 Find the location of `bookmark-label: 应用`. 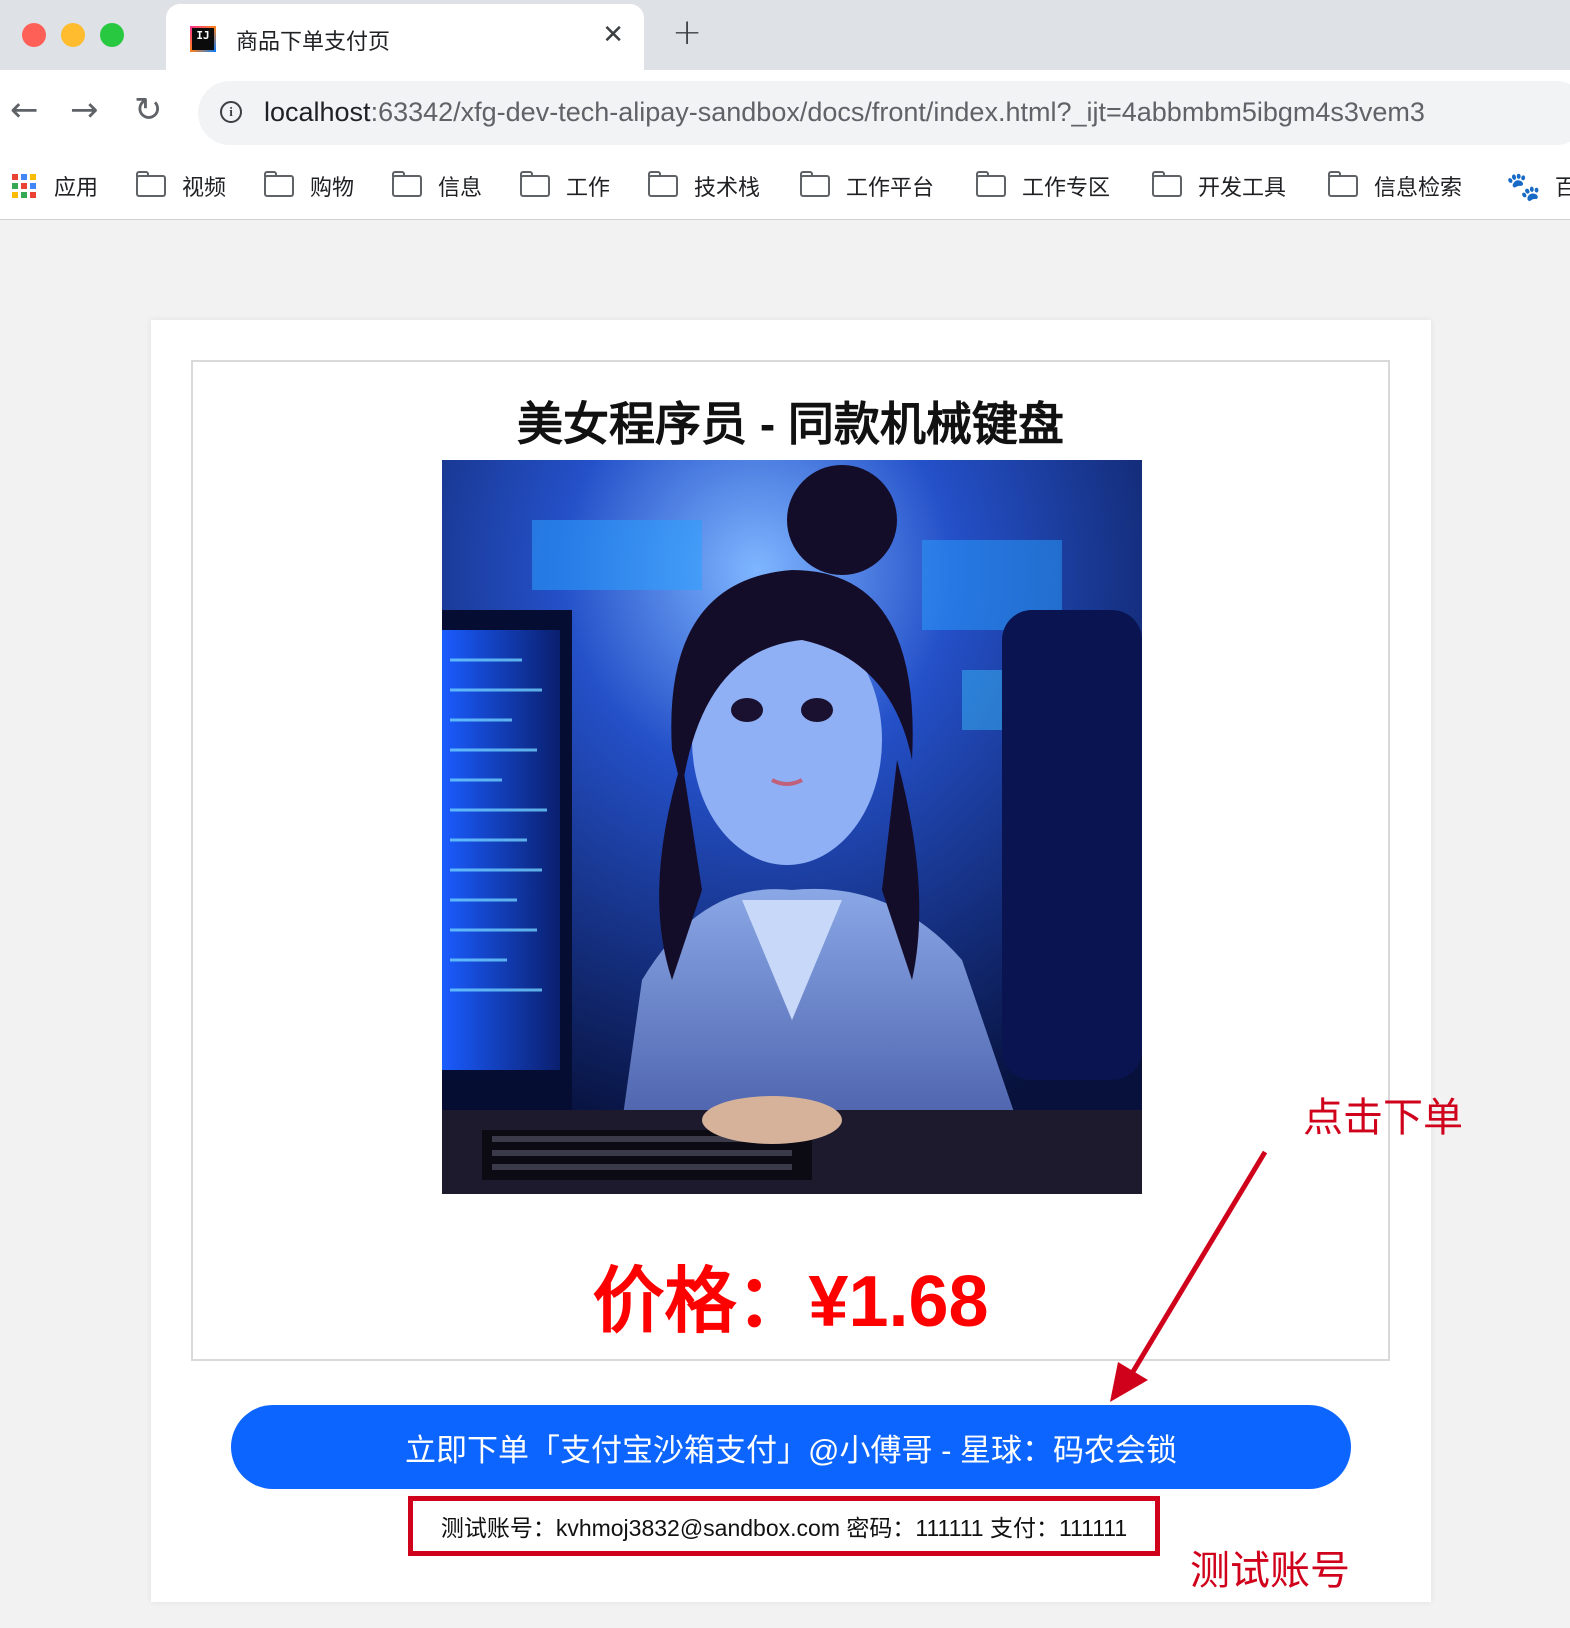

bookmark-label: 应用 is located at coordinates (76, 188).